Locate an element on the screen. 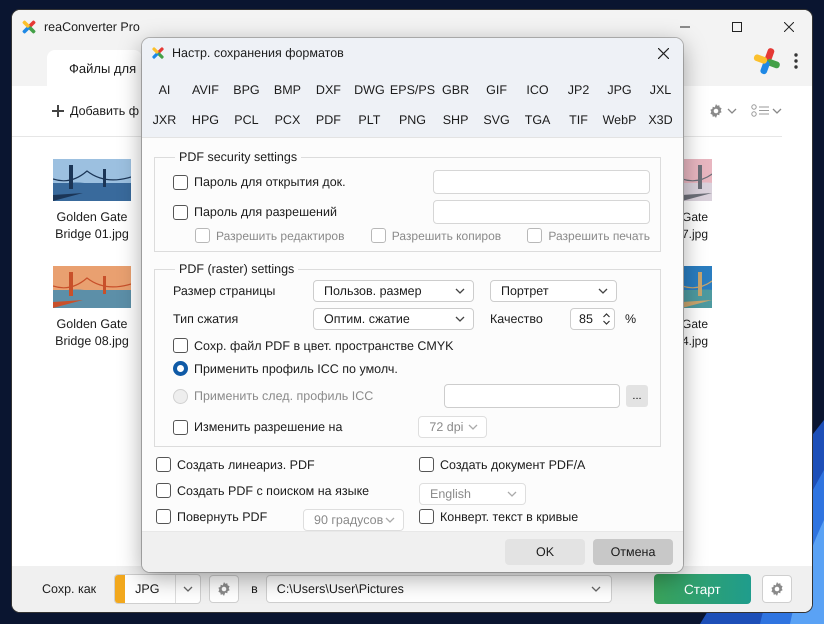  settings-menu is located at coordinates (722, 111).